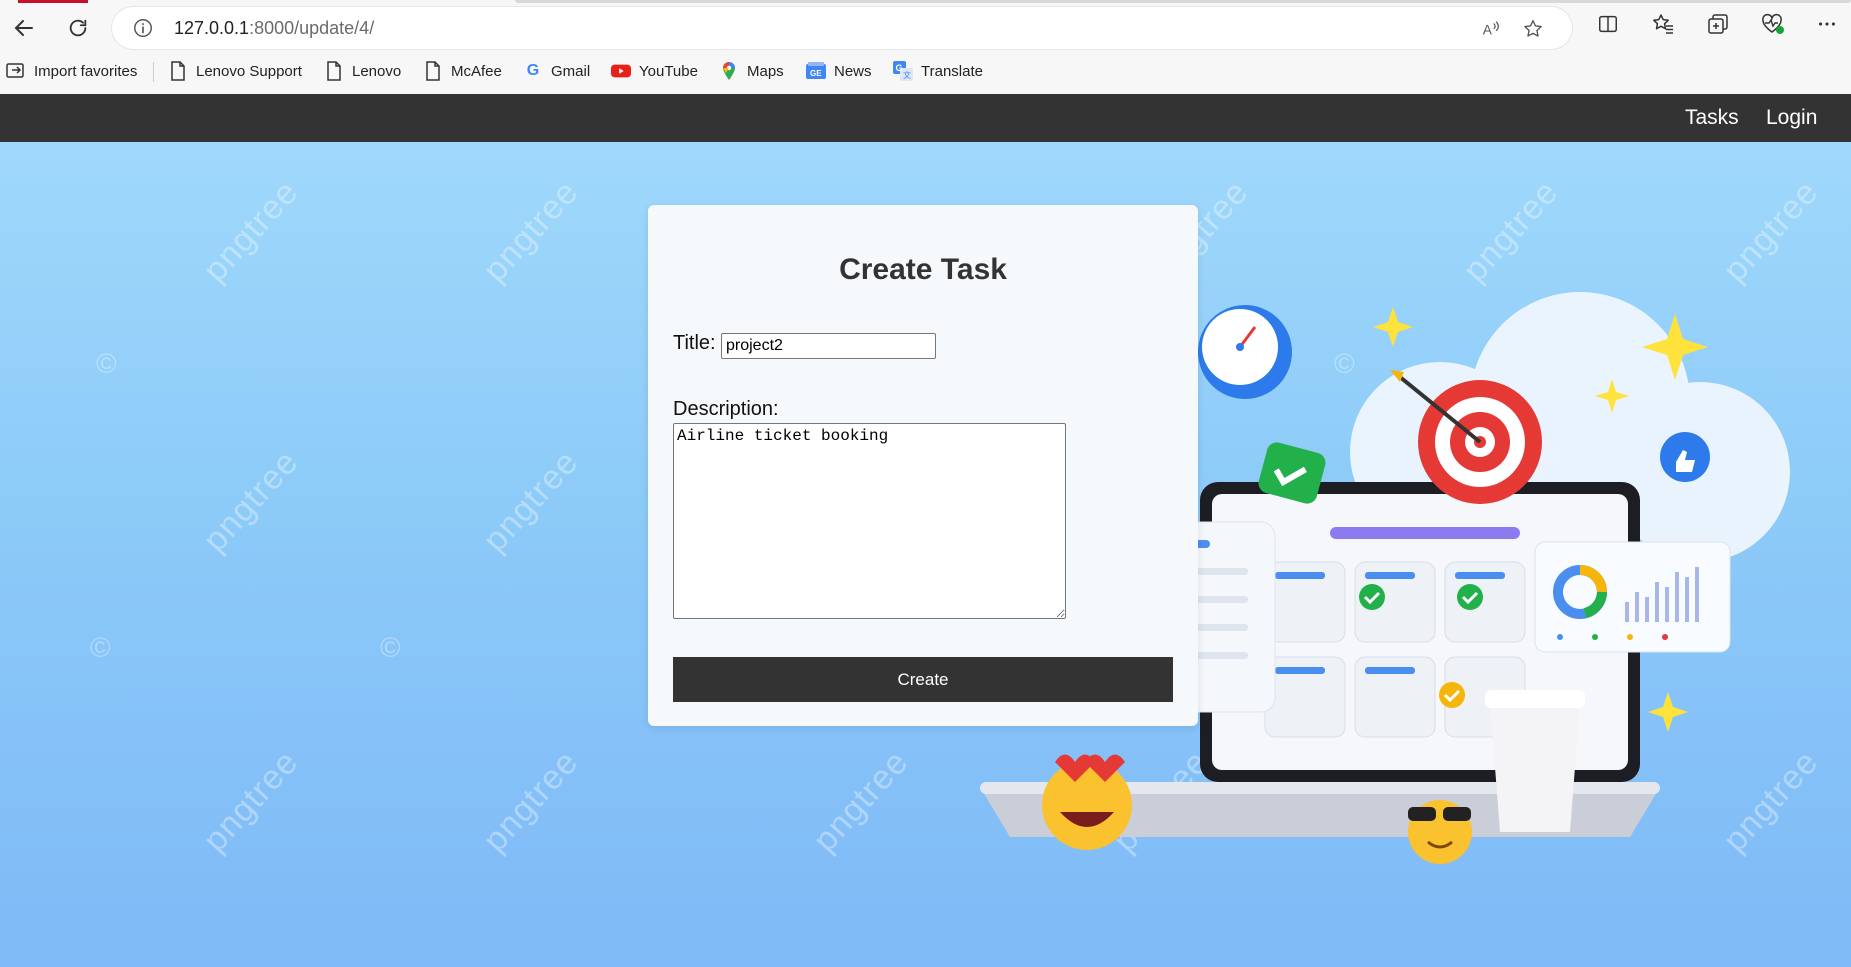 The width and height of the screenshot is (1851, 967). Describe the element at coordinates (1827, 24) in the screenshot. I see `more-icon` at that location.